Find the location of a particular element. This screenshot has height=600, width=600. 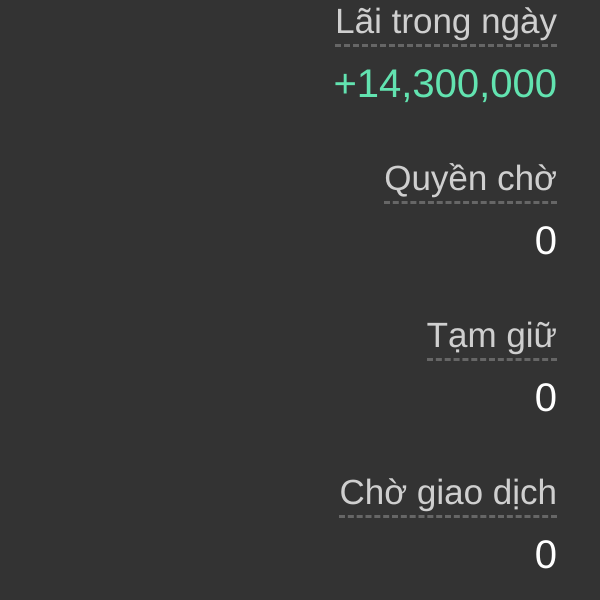

field-label: Quyền chờ is located at coordinates (470, 181).